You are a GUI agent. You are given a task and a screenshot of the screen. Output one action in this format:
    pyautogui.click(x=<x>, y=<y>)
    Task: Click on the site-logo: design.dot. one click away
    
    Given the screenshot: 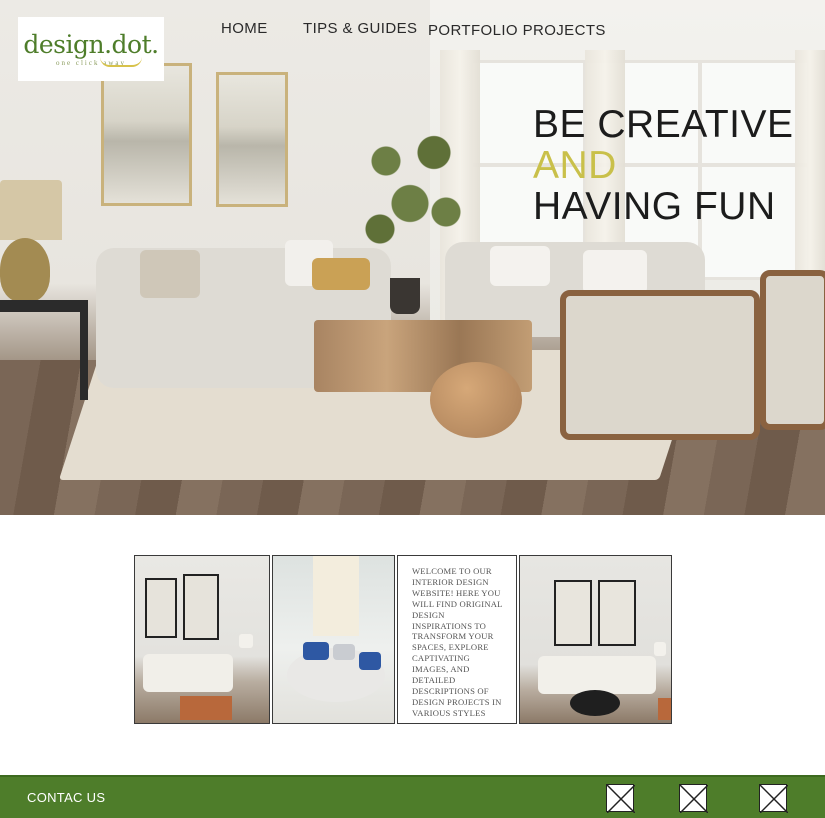 What is the action you would take?
    pyautogui.click(x=91, y=49)
    